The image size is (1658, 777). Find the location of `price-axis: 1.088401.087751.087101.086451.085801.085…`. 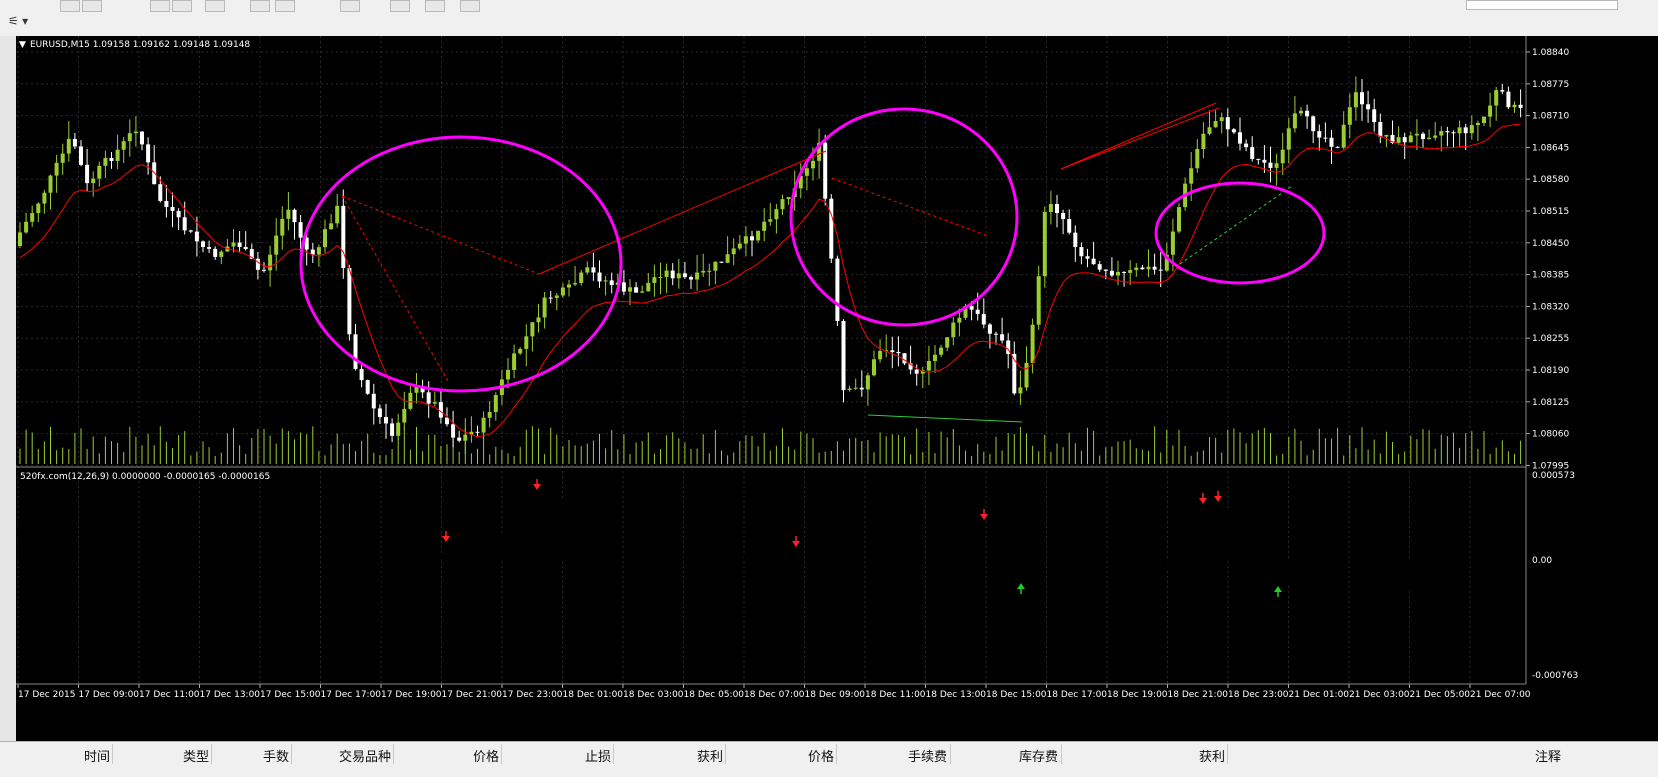

price-axis: 1.088401.087751.087101.086451.085801.085… is located at coordinates (1547, 259).